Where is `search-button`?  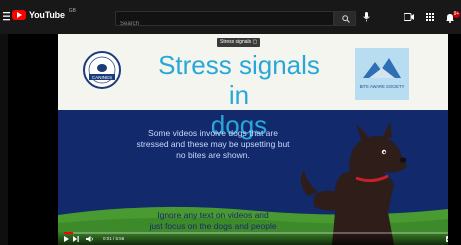 search-button is located at coordinates (345, 18).